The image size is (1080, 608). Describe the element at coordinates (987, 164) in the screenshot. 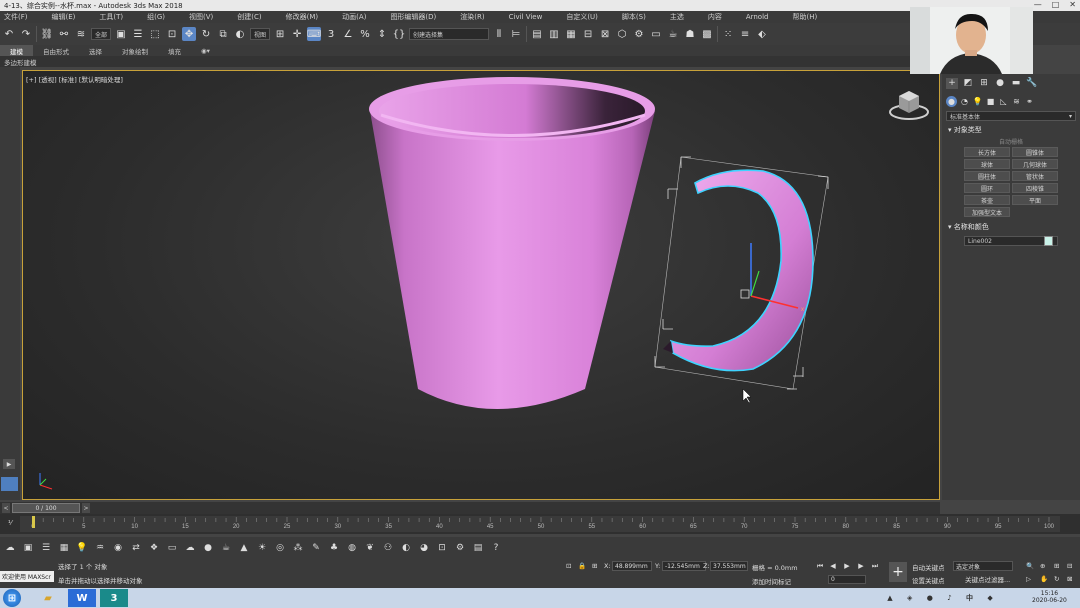

I see `sphere-button: 球体` at that location.